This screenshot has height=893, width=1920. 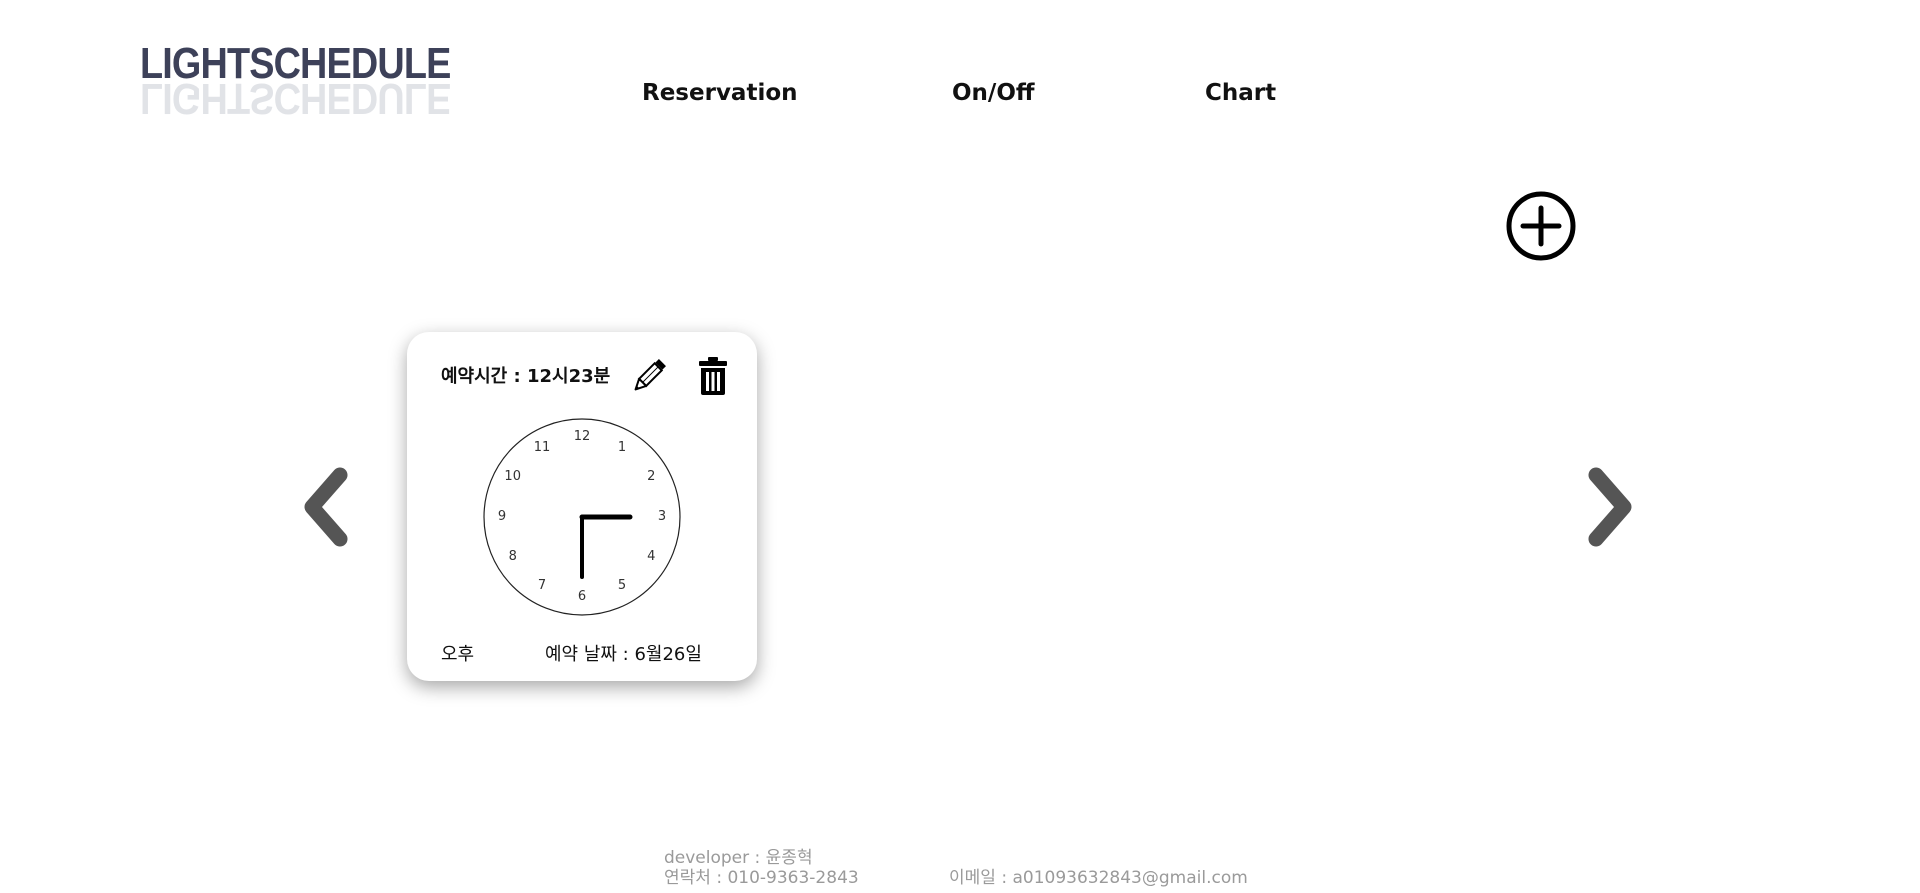 What do you see at coordinates (295, 98) in the screenshot?
I see `logo-reflection: LIGHTSCHEDULE` at bounding box center [295, 98].